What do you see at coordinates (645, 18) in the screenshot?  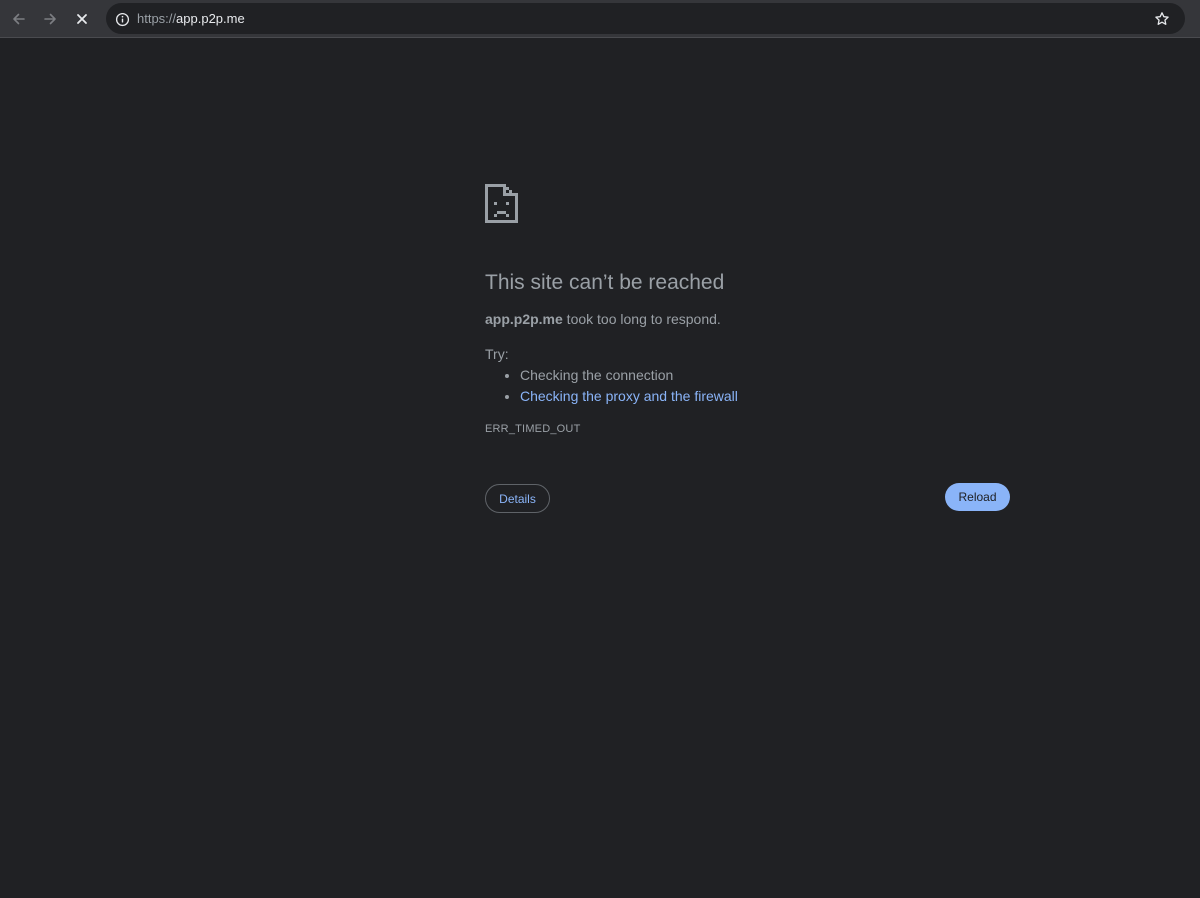 I see `address-bar: https://app.p2p.me` at bounding box center [645, 18].